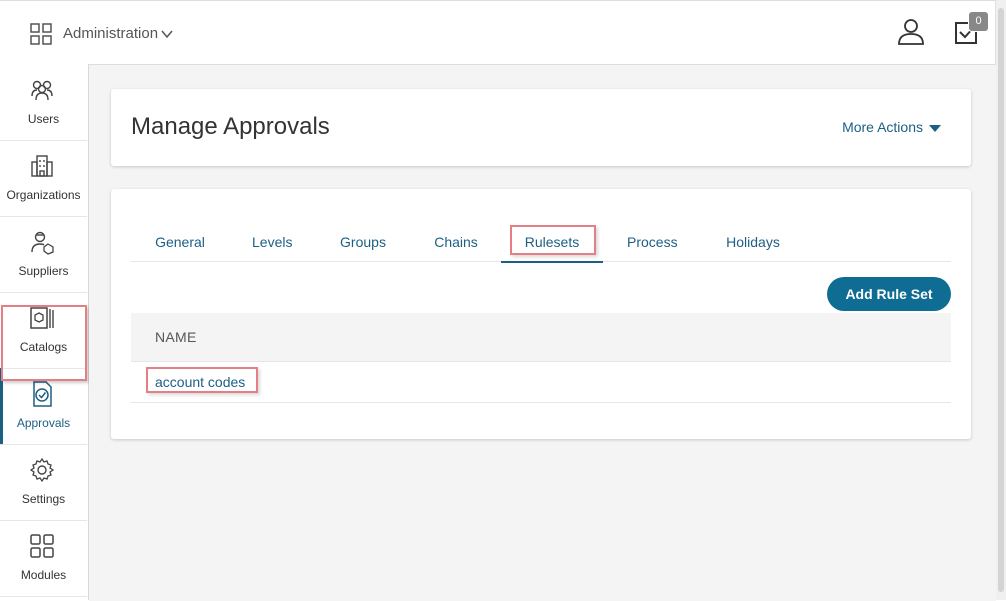 This screenshot has width=1006, height=601. Describe the element at coordinates (541, 127) in the screenshot. I see `page-header-card: Manage Approvals More Actions` at that location.